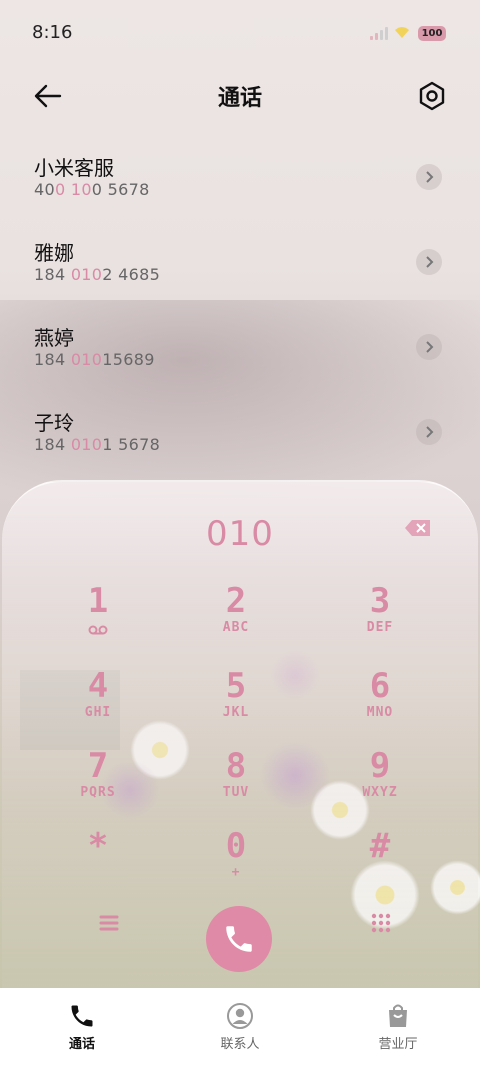 Image resolution: width=480 pixels, height=1067 pixels. I want to click on dial-key-9: 9 WXYZ, so click(380, 782).